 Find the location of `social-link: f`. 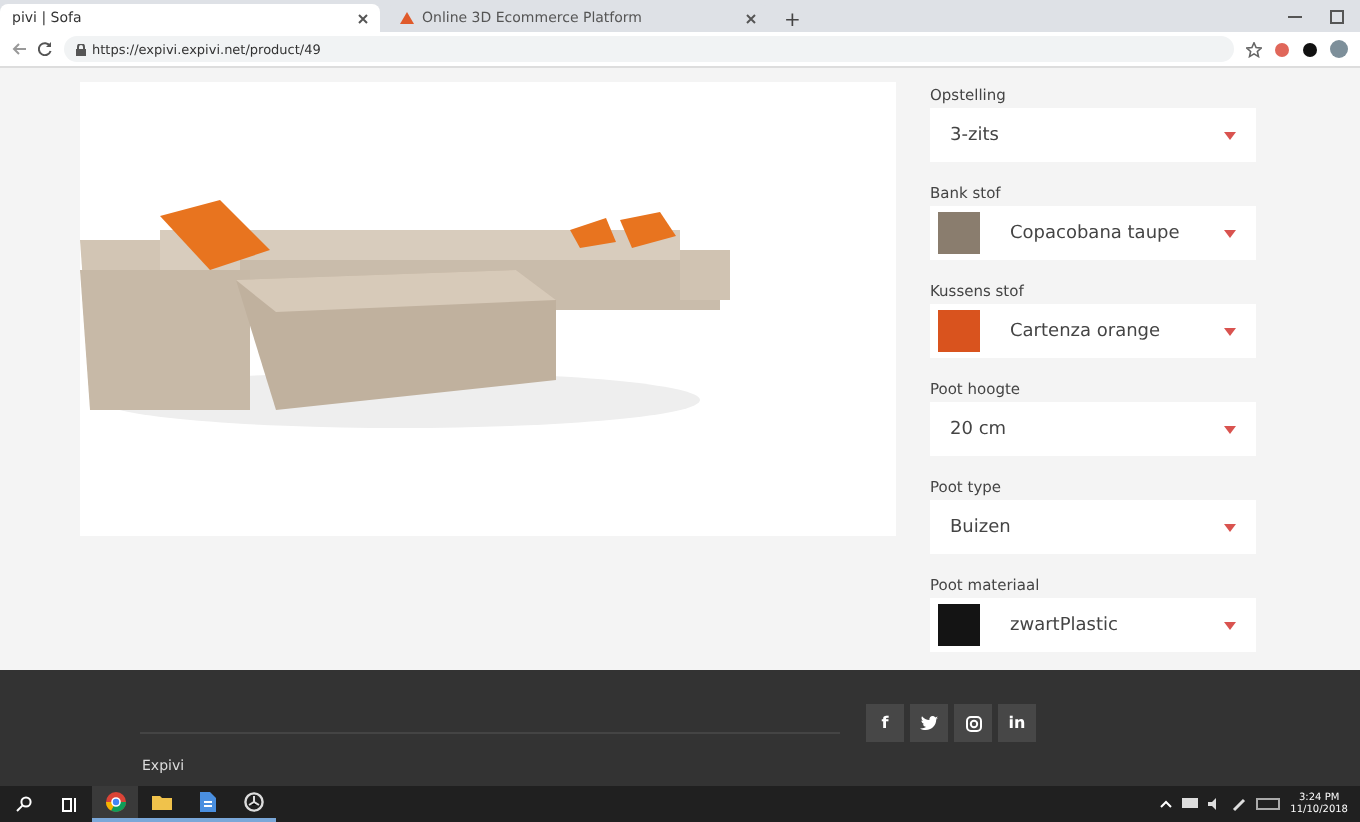

social-link: f is located at coordinates (885, 723).